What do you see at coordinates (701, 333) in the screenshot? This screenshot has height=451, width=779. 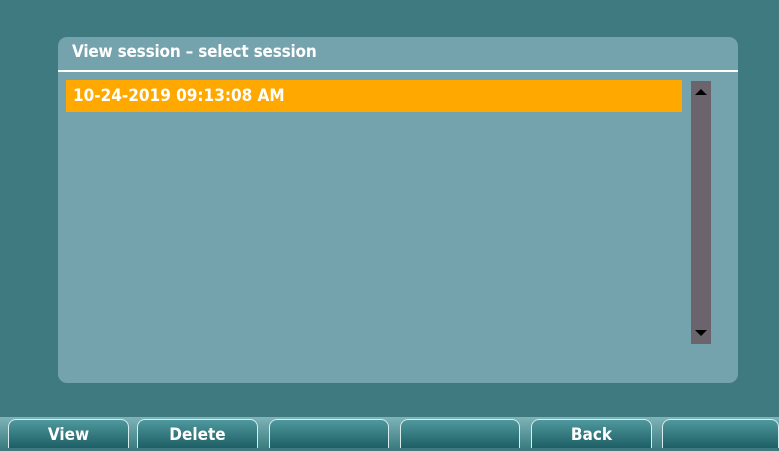 I see `scroll-down-icon` at bounding box center [701, 333].